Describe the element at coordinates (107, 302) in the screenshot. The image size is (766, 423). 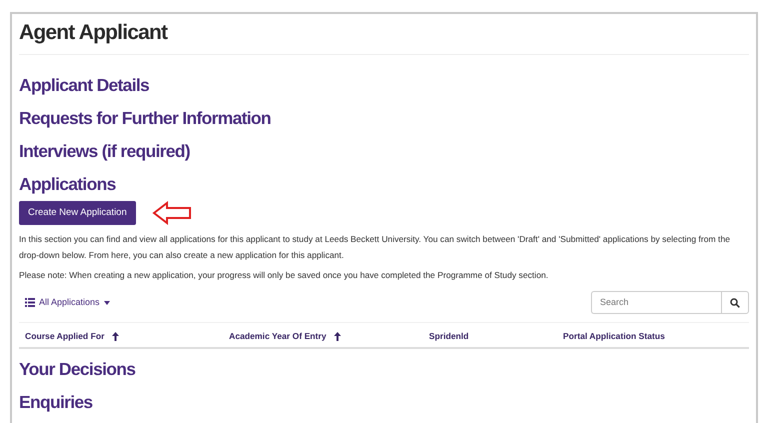
I see `caret-icon` at that location.